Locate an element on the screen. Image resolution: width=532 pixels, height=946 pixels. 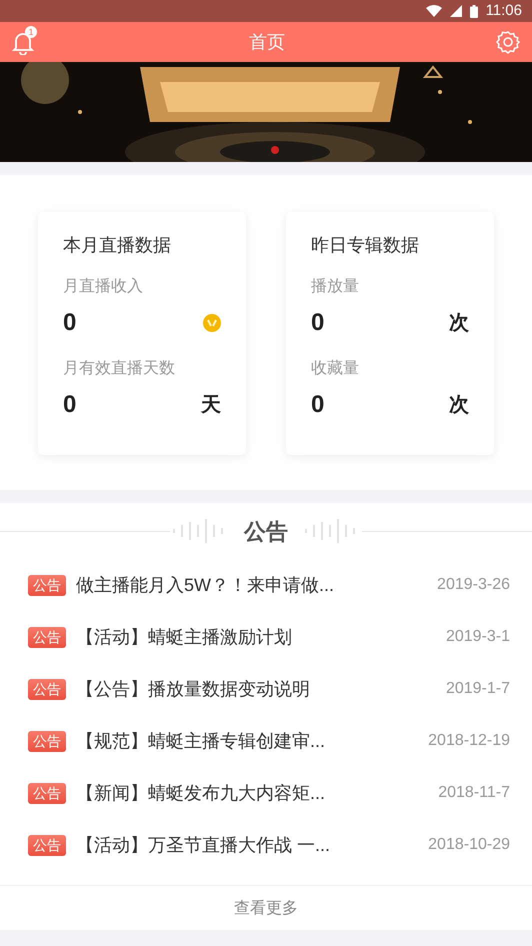
metric-label: 月有效直播天数 is located at coordinates (119, 368).